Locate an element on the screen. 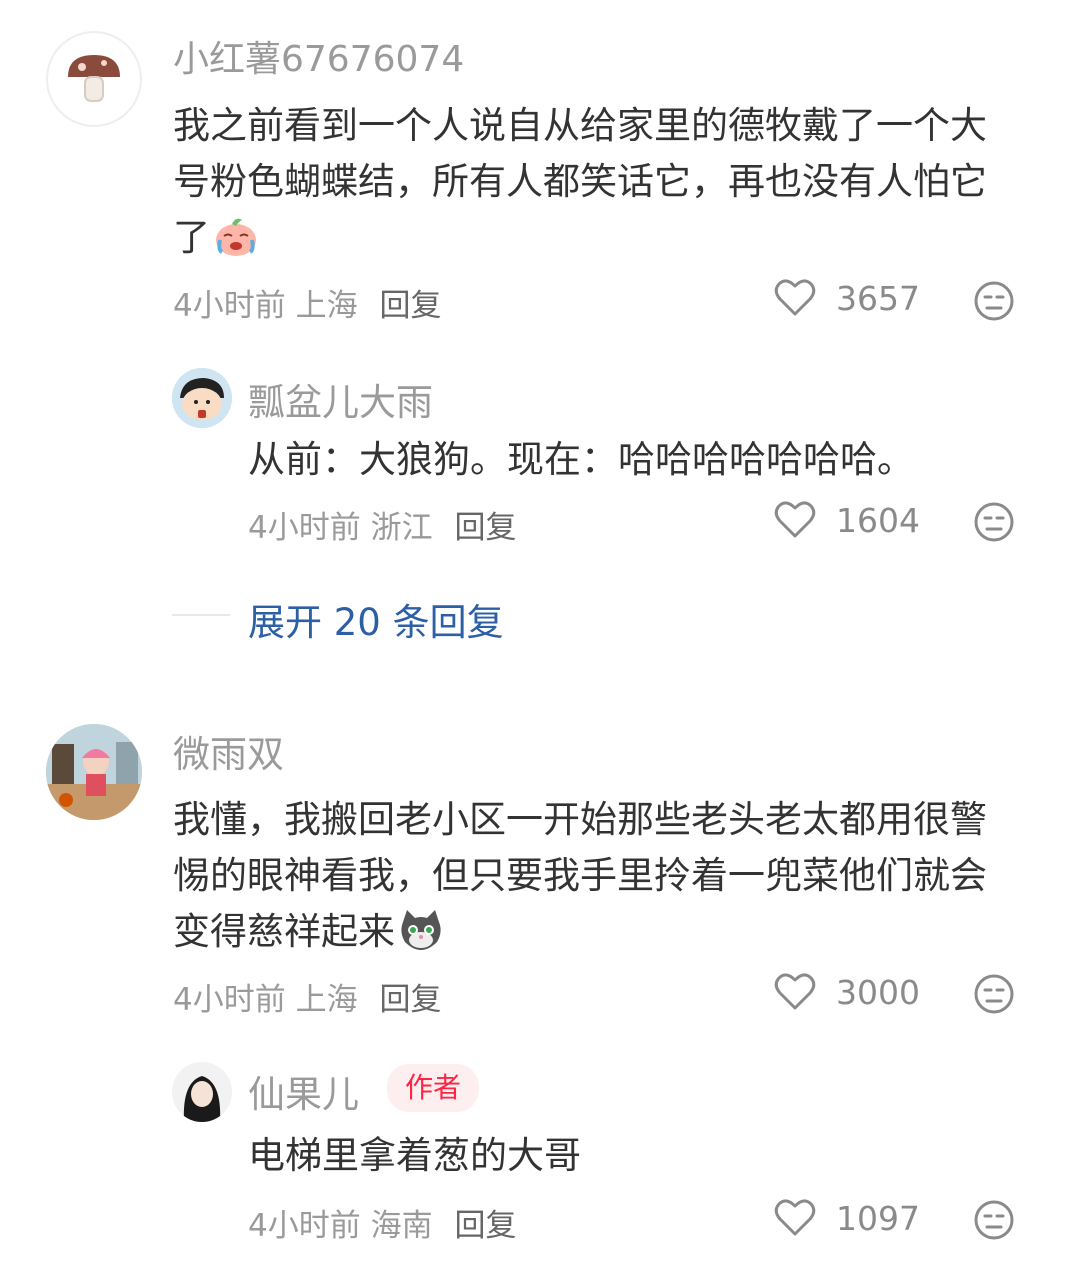 The width and height of the screenshot is (1080, 1265). comment-username: 微雨双 is located at coordinates (228, 751).